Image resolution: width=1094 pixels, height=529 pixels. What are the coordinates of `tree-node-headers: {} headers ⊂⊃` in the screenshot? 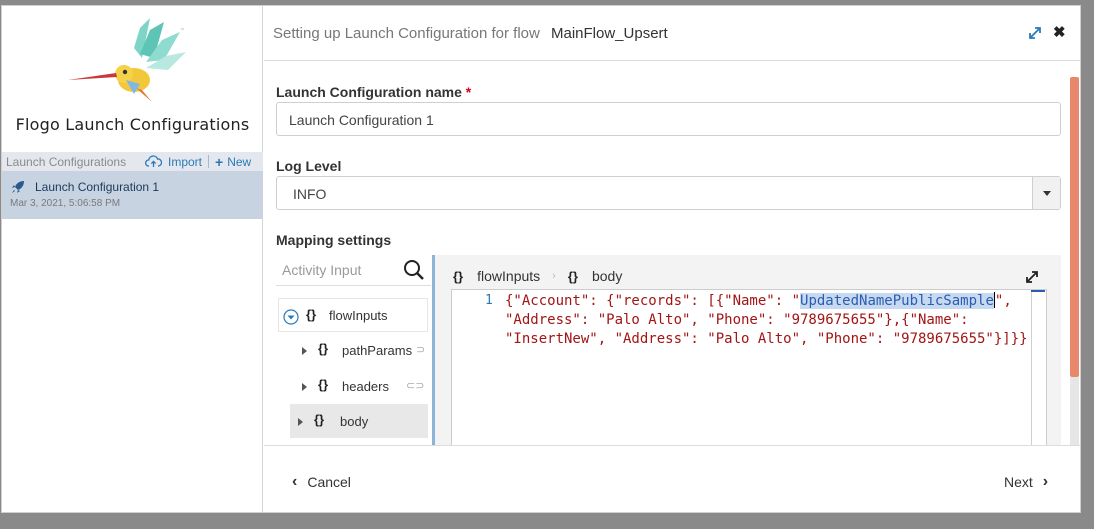 It's located at (353, 386).